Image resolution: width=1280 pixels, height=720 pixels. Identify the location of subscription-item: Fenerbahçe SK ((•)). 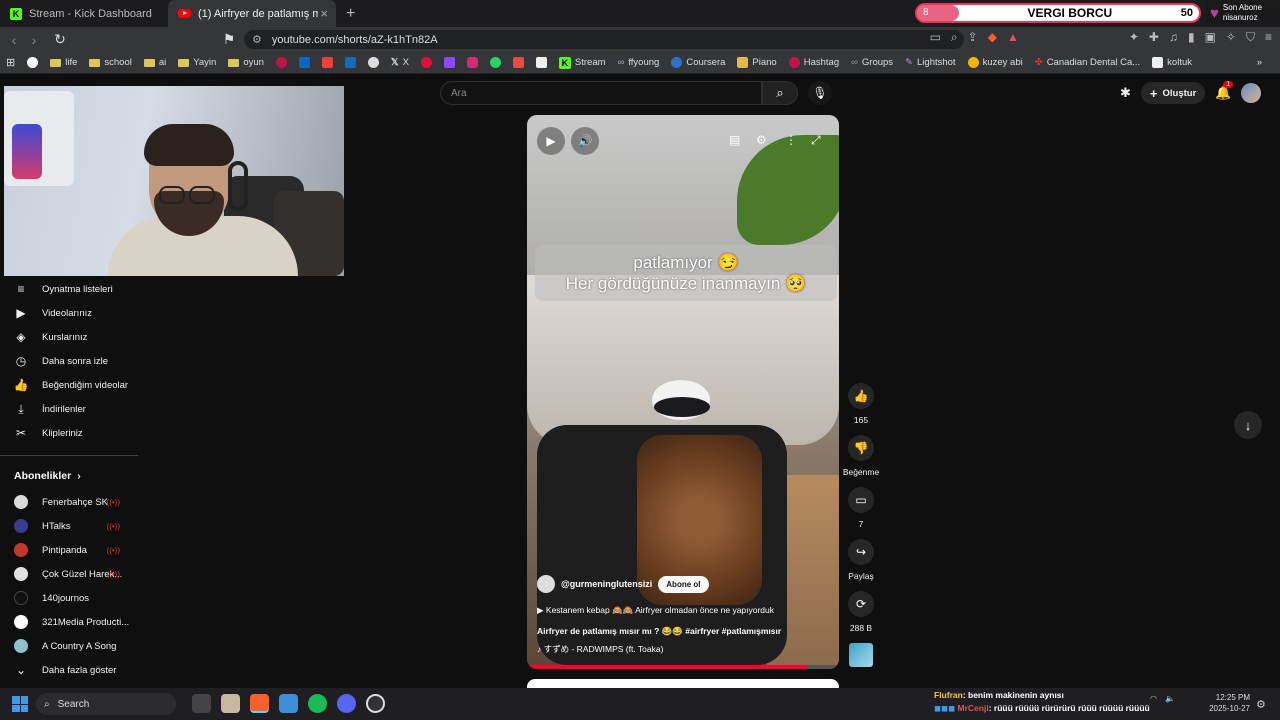
(69, 502).